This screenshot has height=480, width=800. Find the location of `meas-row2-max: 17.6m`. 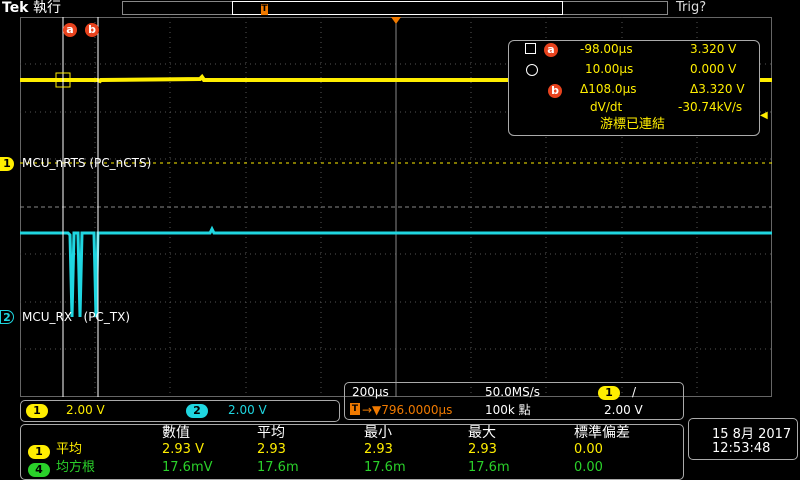

meas-row2-max: 17.6m is located at coordinates (489, 467).